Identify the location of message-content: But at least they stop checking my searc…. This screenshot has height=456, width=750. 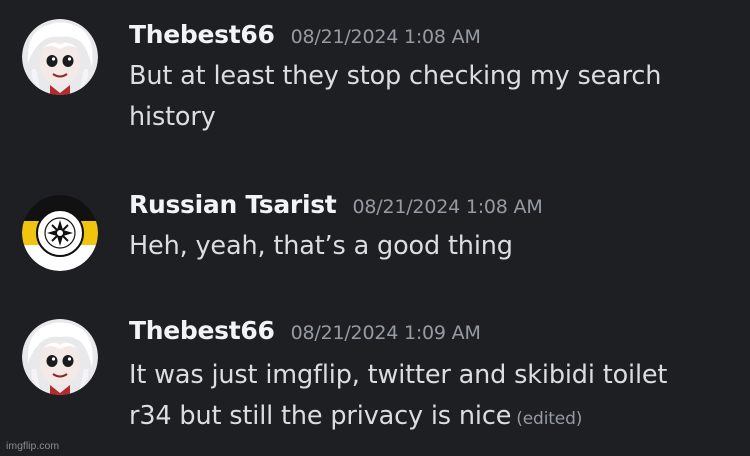
(395, 97).